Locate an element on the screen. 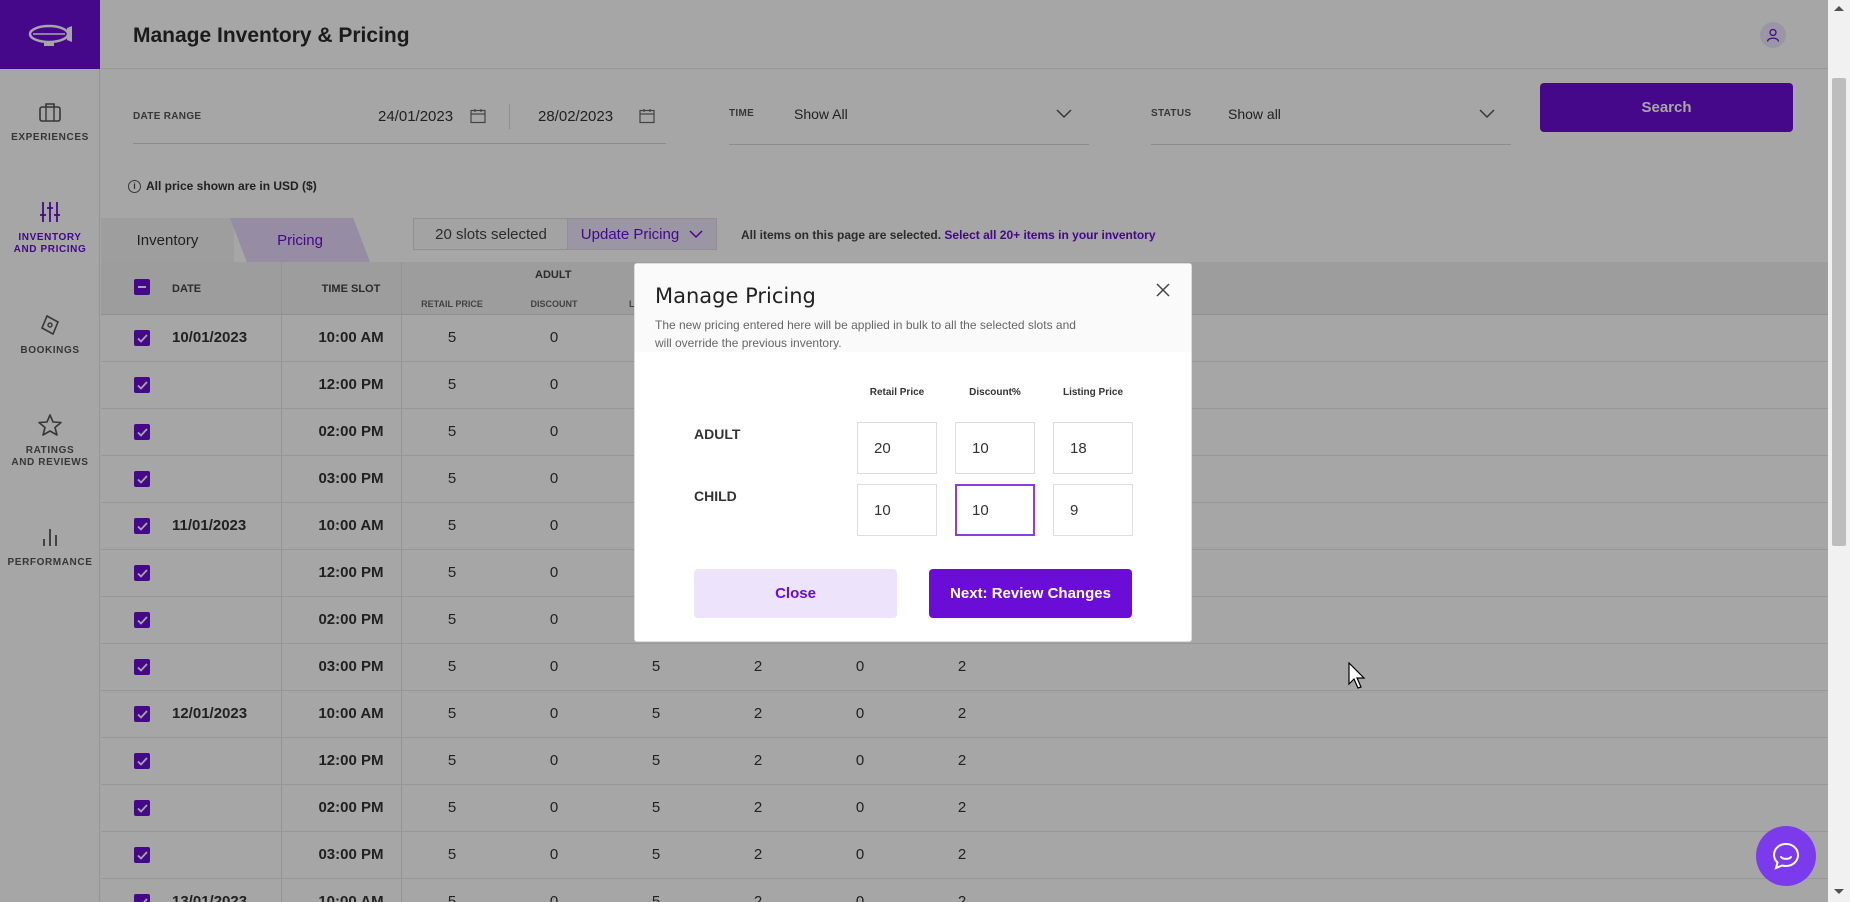  mouse-cursor-icon is located at coordinates (1357, 675).